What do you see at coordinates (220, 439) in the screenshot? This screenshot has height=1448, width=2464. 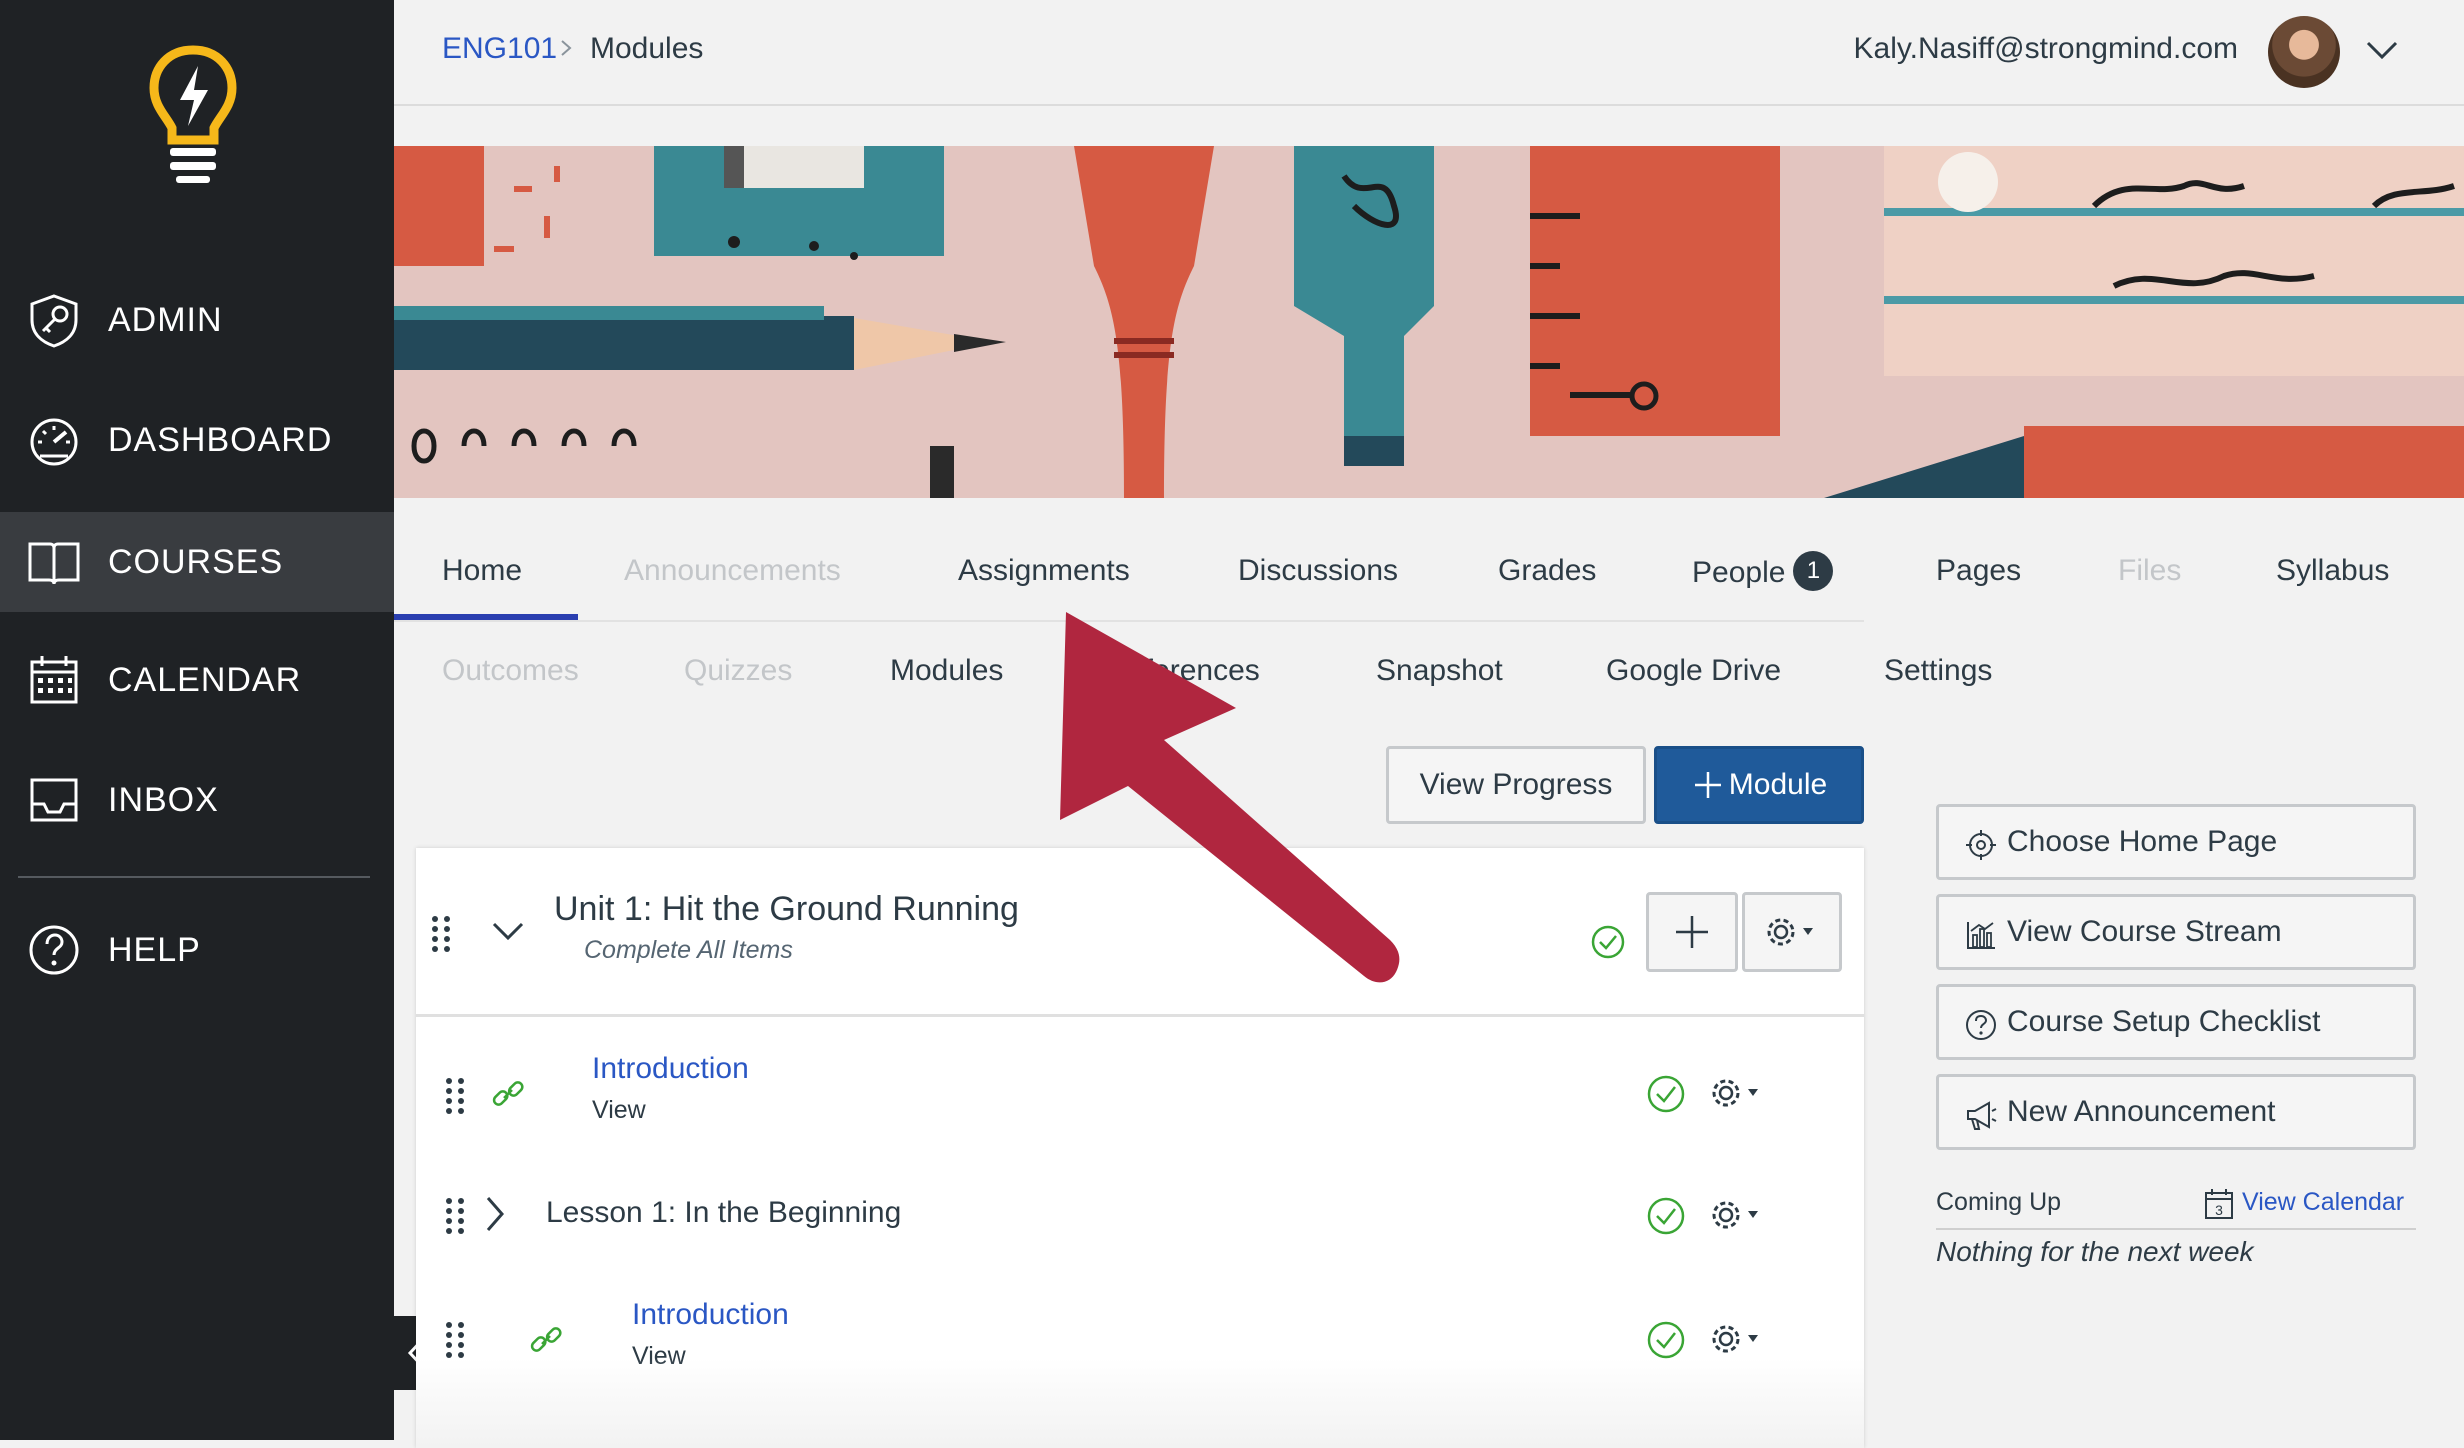 I see `nav-label: DASHBOARD` at bounding box center [220, 439].